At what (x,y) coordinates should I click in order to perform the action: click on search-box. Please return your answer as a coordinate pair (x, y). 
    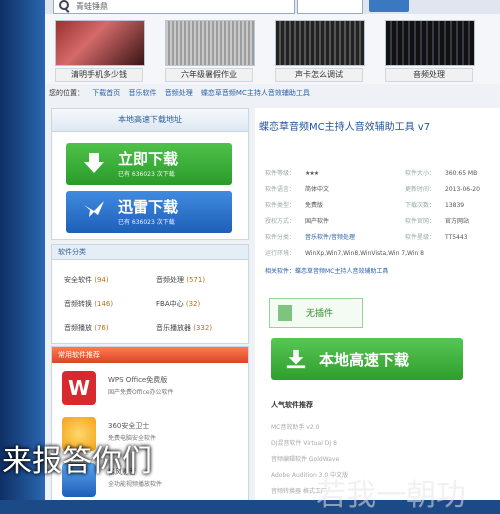
    Looking at the image, I should click on (174, 7).